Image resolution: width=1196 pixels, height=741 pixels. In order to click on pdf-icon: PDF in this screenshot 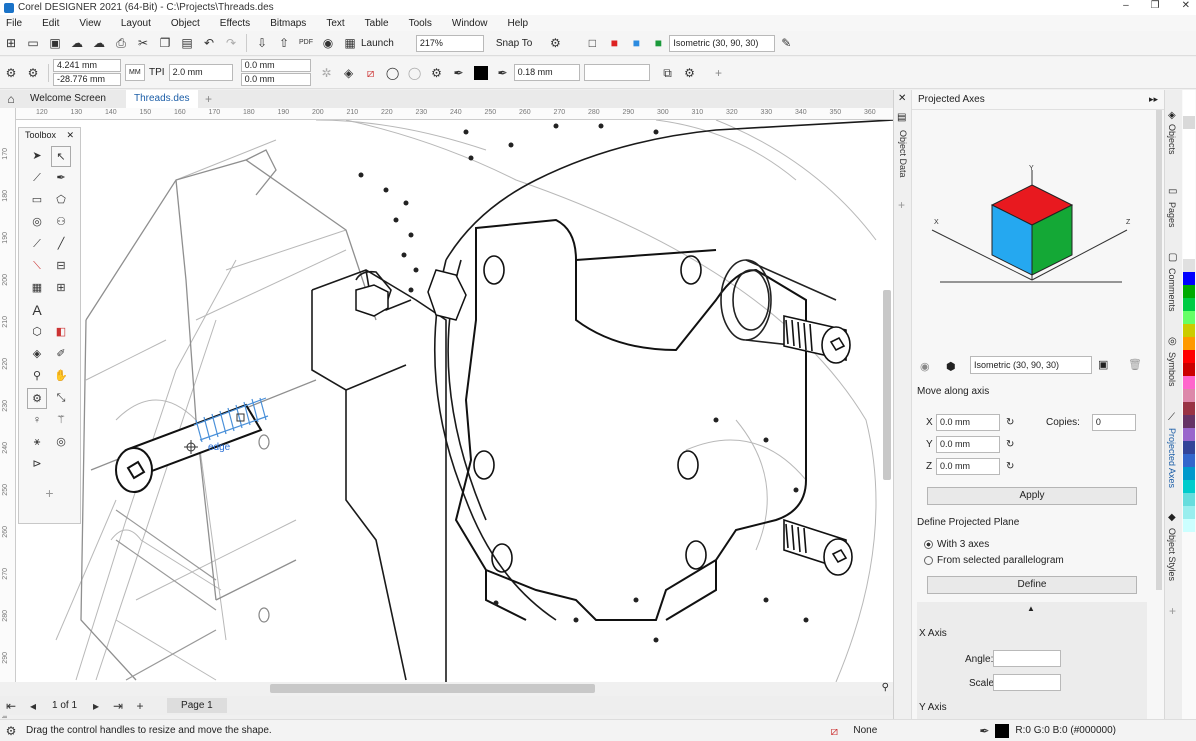, I will do `click(306, 43)`.